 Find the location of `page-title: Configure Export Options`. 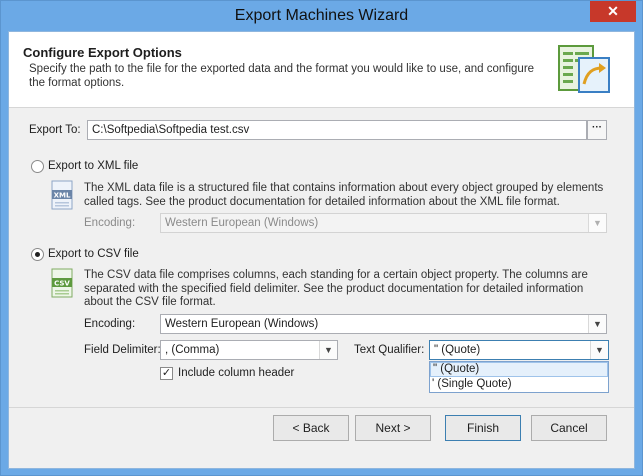

page-title: Configure Export Options is located at coordinates (102, 52).